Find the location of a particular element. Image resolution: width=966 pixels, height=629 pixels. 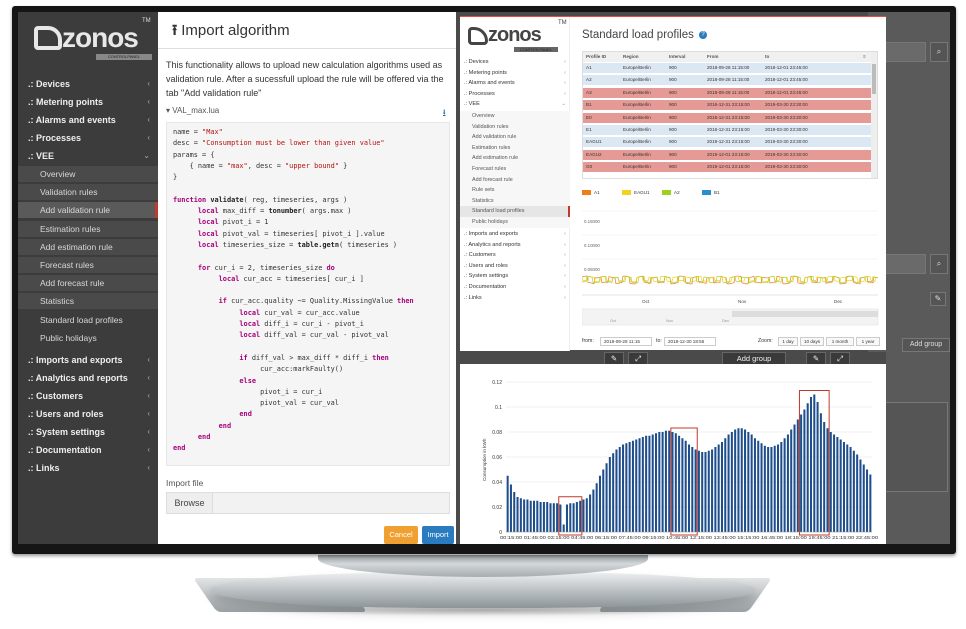

table-cell: Europe/Berlin is located at coordinates (637, 167).